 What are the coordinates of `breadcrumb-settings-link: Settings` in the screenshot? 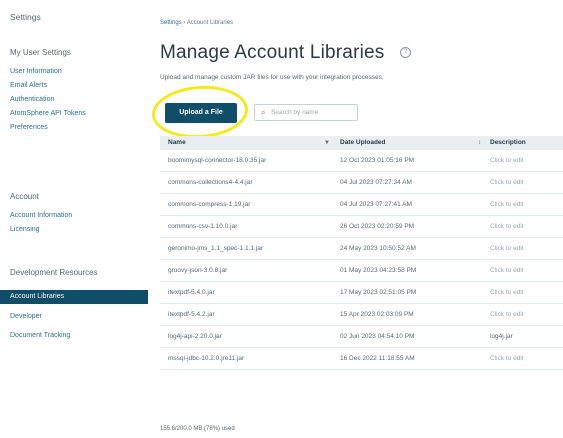 It's located at (171, 23).